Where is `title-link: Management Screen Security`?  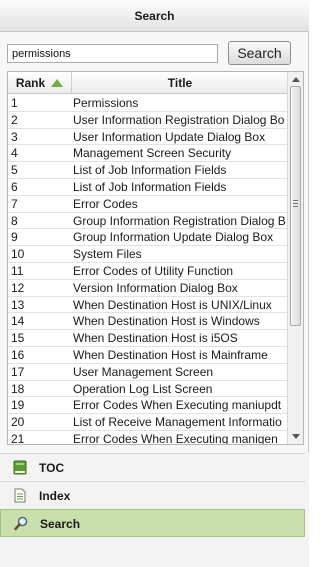
title-link: Management Screen Security is located at coordinates (180, 153).